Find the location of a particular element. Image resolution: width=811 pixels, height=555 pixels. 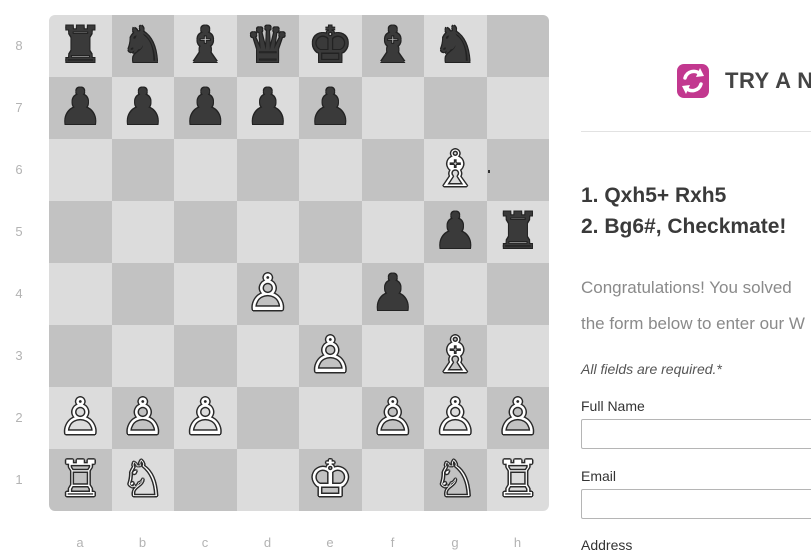

square-b3 is located at coordinates (142, 356).